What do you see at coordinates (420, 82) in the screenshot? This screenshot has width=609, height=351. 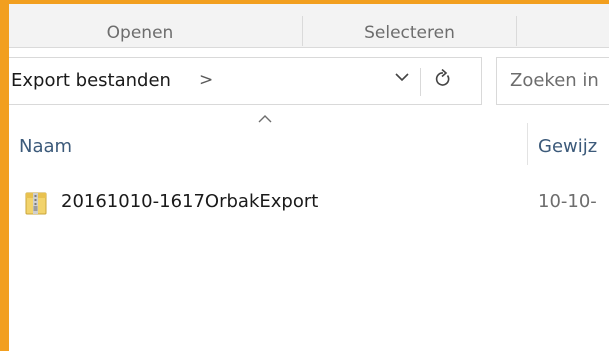 I see `address-separator` at bounding box center [420, 82].